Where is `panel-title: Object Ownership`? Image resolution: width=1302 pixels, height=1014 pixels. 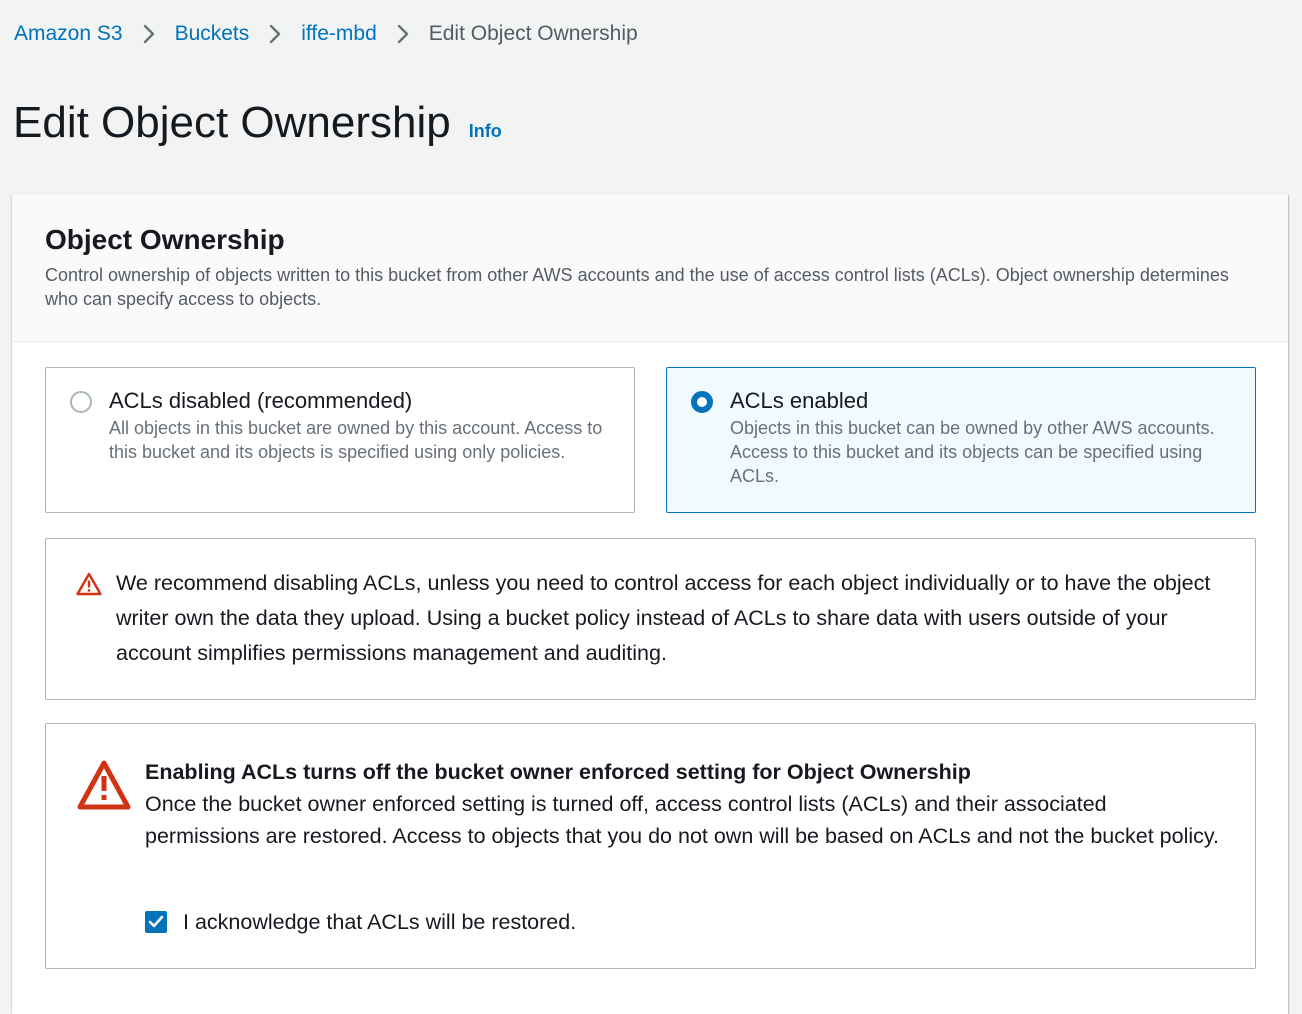 panel-title: Object Ownership is located at coordinates (165, 239).